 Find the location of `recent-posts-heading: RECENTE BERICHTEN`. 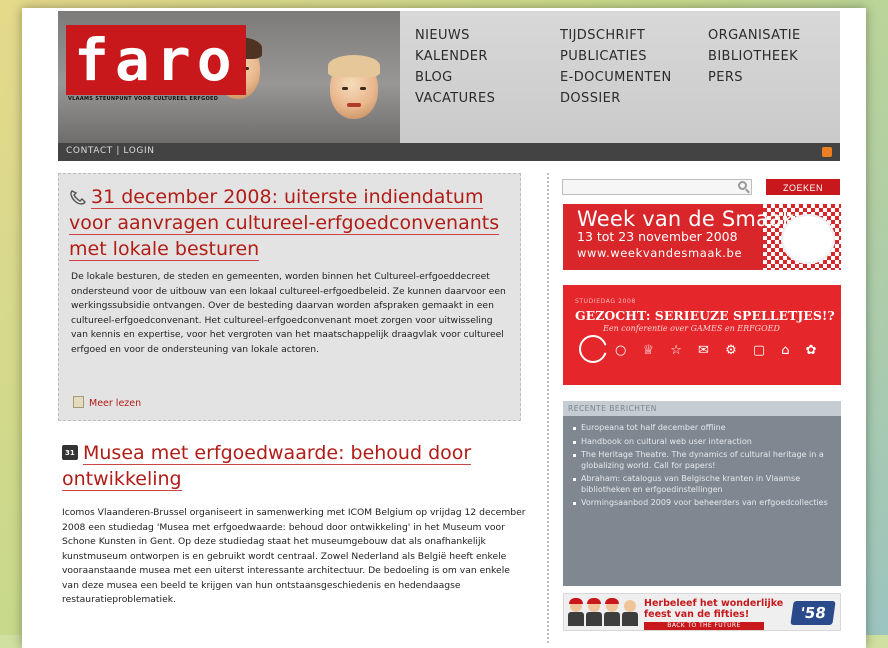

recent-posts-heading: RECENTE BERICHTEN is located at coordinates (702, 408).